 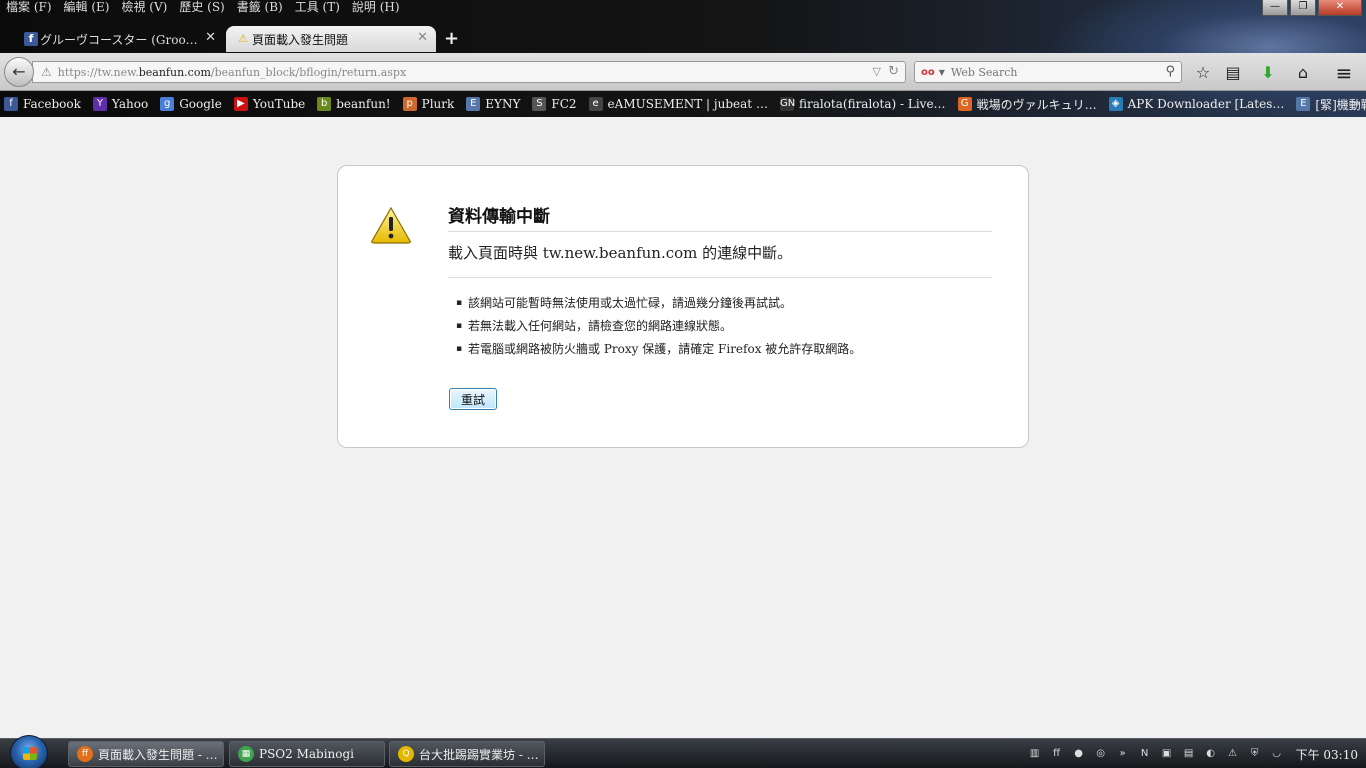 I want to click on reading-list-icon: ▤, so click(x=1233, y=73).